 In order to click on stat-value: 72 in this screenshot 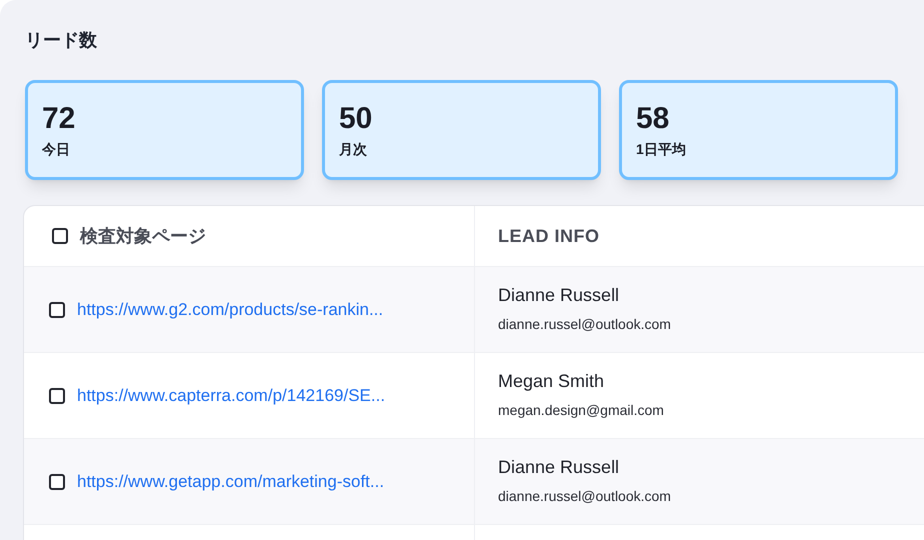, I will do `click(59, 119)`.